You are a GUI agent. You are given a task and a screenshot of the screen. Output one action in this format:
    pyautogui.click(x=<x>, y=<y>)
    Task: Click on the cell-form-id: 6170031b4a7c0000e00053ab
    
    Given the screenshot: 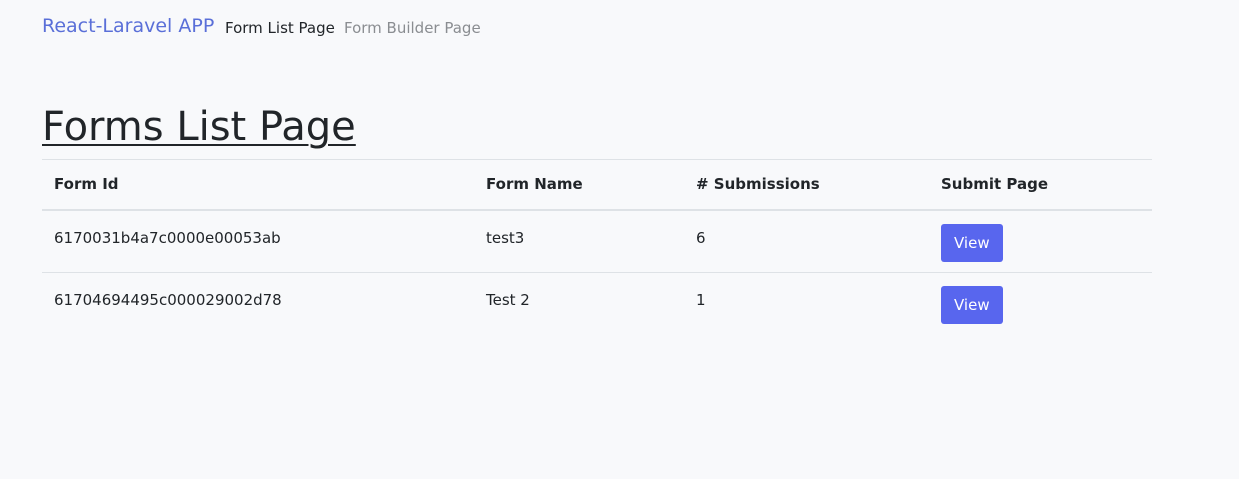 What is the action you would take?
    pyautogui.click(x=167, y=237)
    